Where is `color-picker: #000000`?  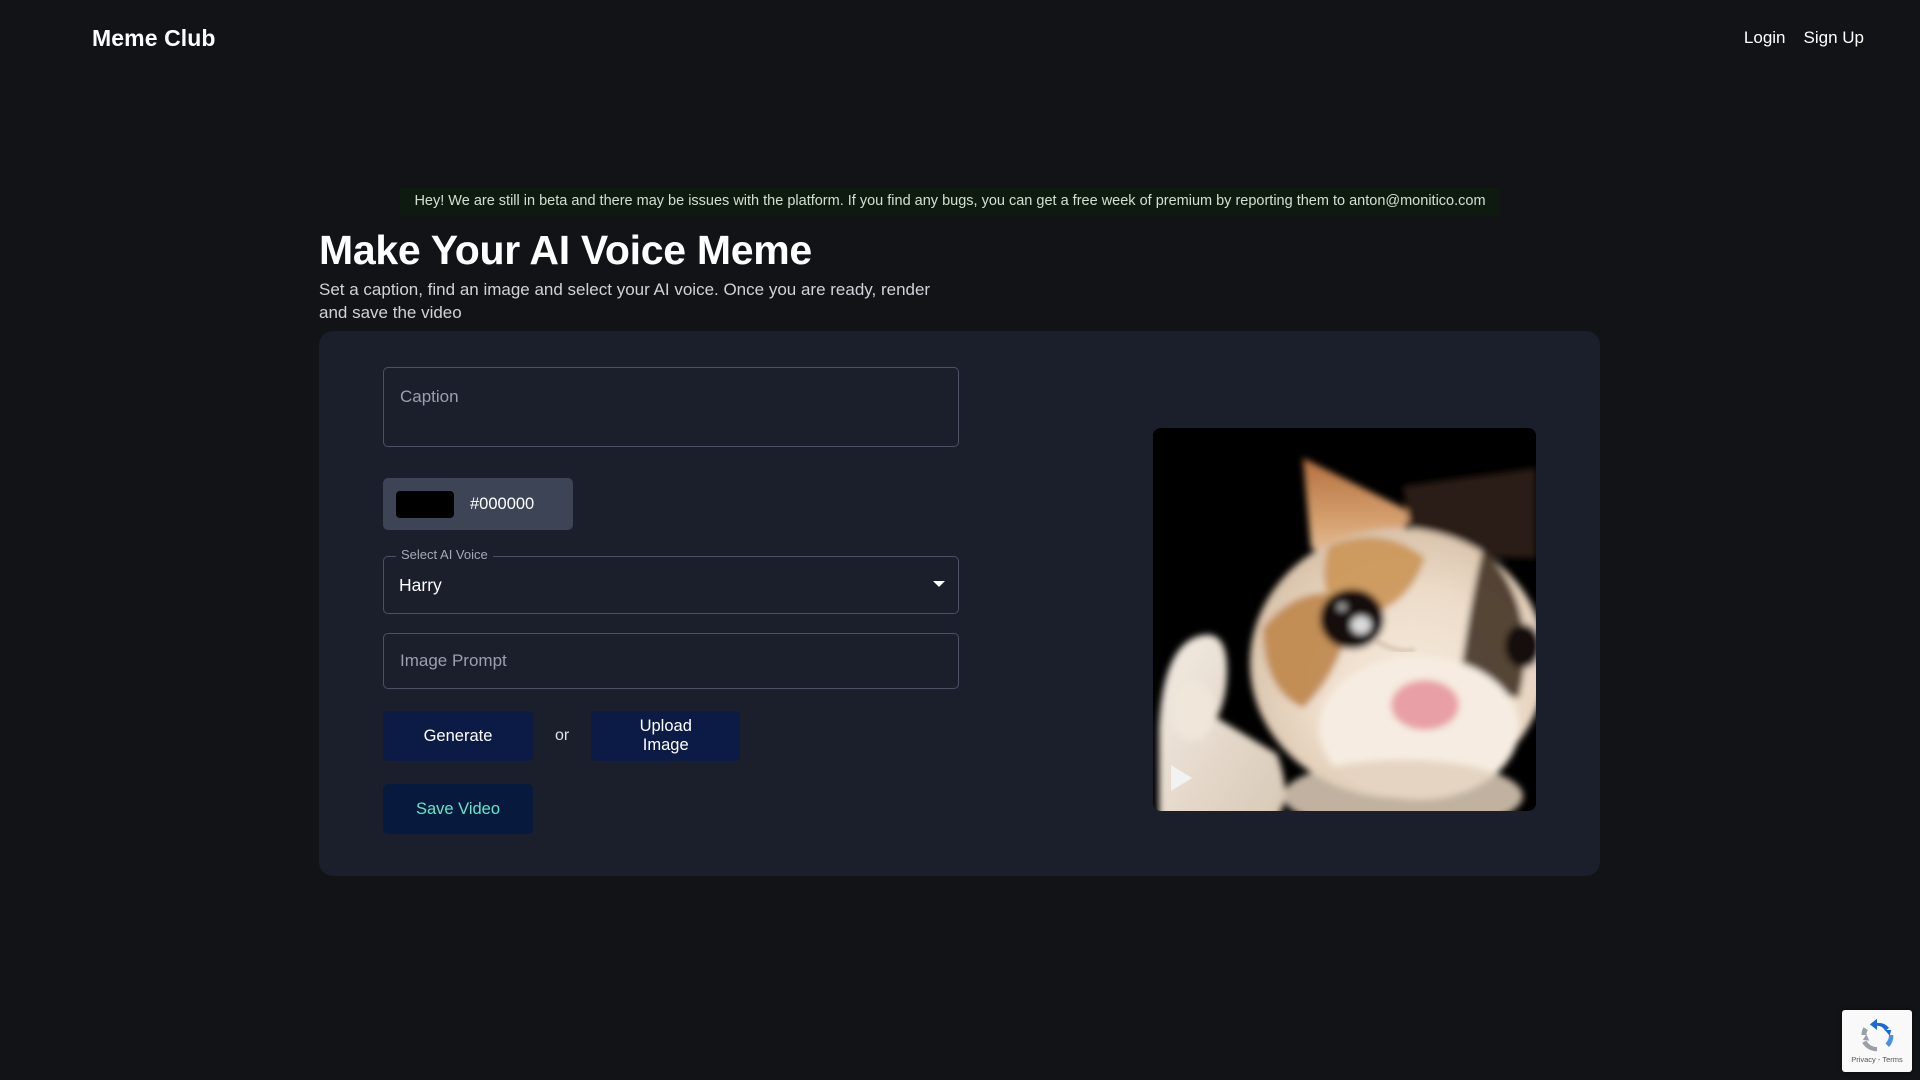
color-picker: #000000 is located at coordinates (478, 504).